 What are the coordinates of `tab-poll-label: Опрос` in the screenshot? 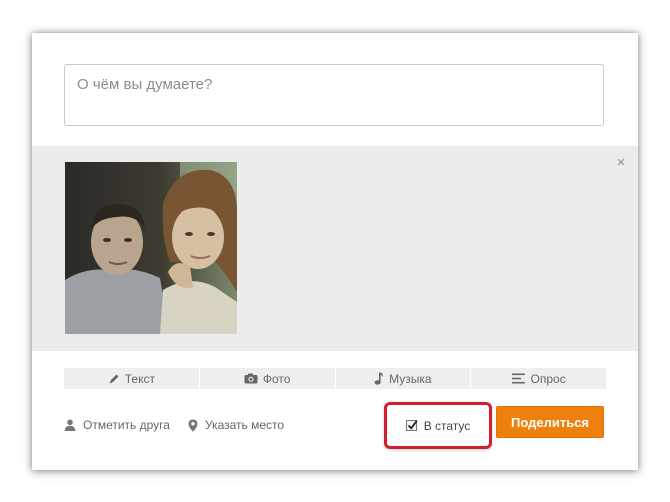 It's located at (548, 379).